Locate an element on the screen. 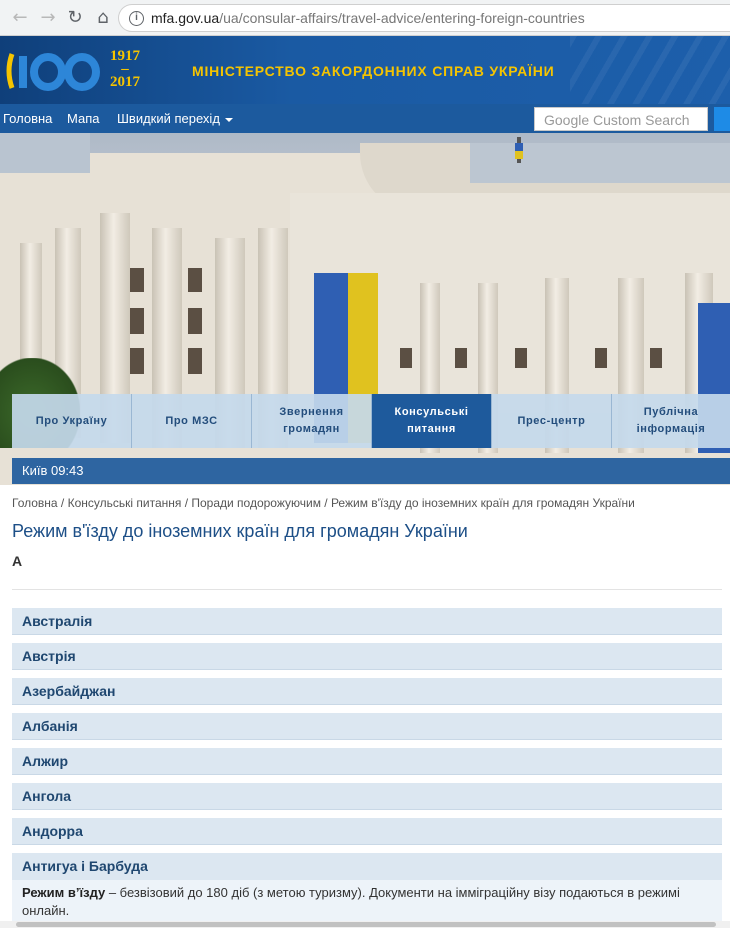  horizontal-scrollbar is located at coordinates (365, 924).